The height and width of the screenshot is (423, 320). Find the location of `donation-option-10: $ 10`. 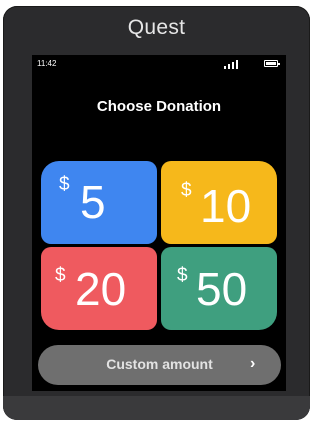

donation-option-10: $ 10 is located at coordinates (219, 202).